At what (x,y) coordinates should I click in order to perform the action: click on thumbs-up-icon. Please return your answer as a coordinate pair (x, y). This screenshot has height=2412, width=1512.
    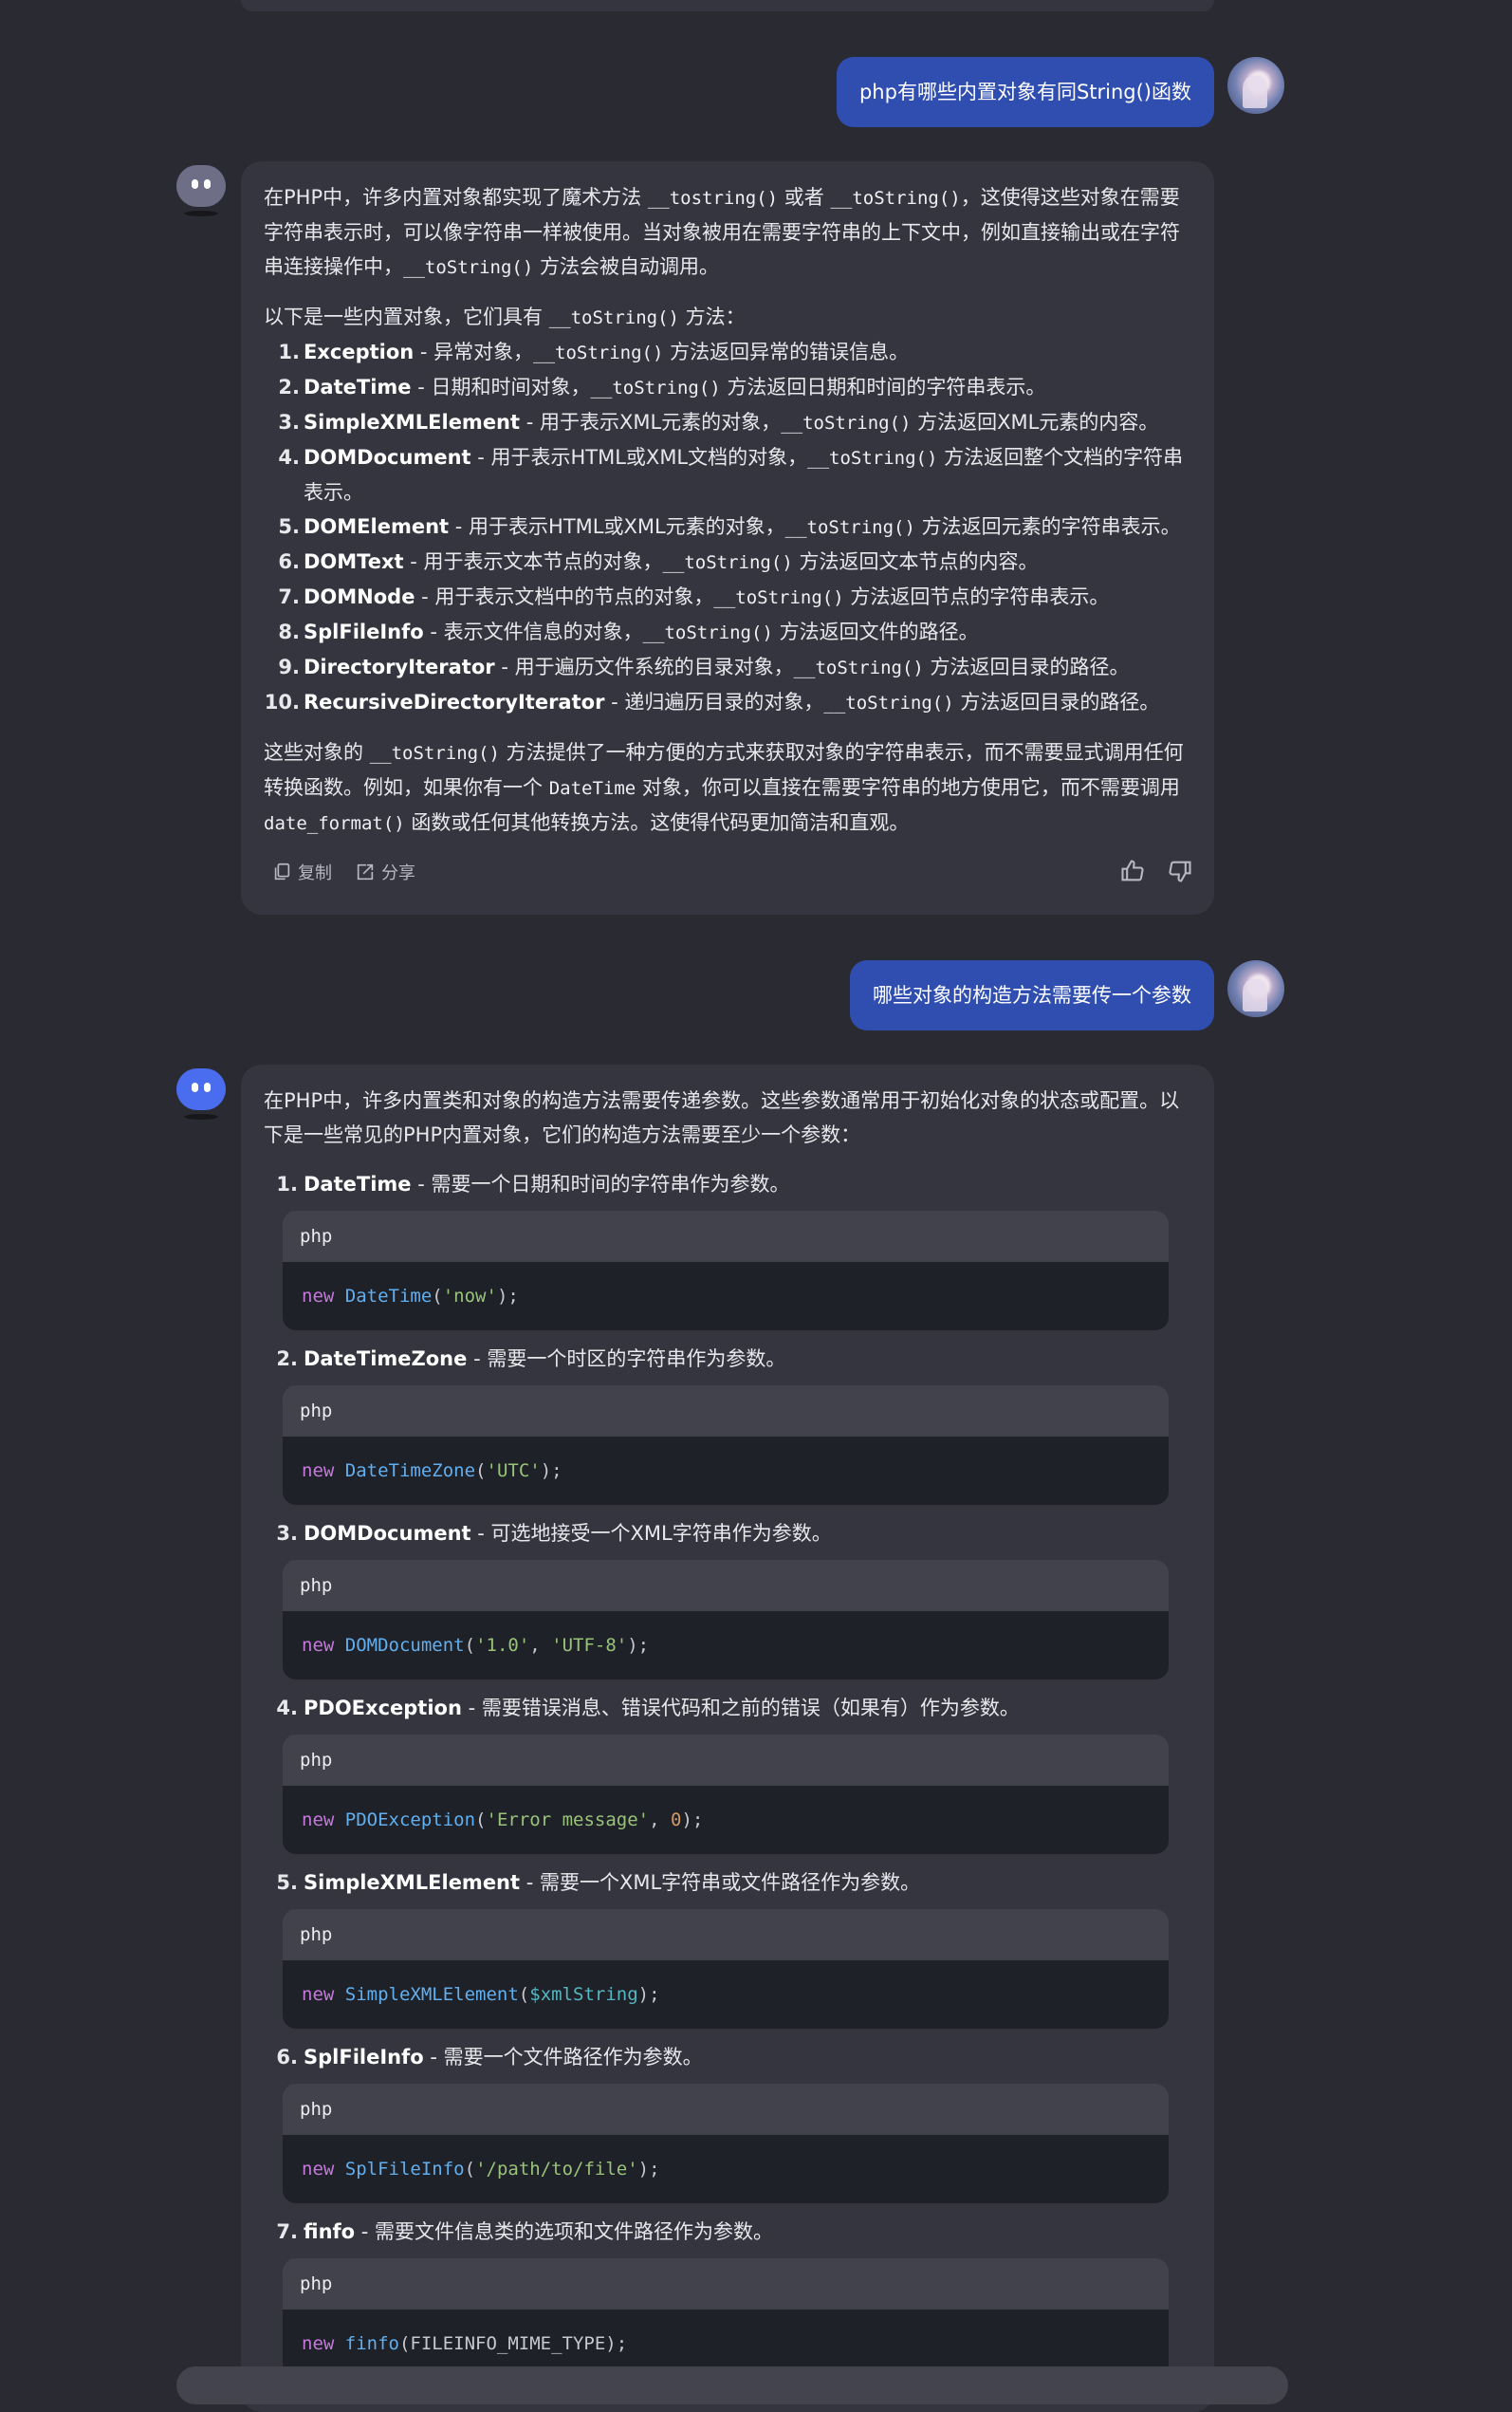
    Looking at the image, I should click on (1132, 871).